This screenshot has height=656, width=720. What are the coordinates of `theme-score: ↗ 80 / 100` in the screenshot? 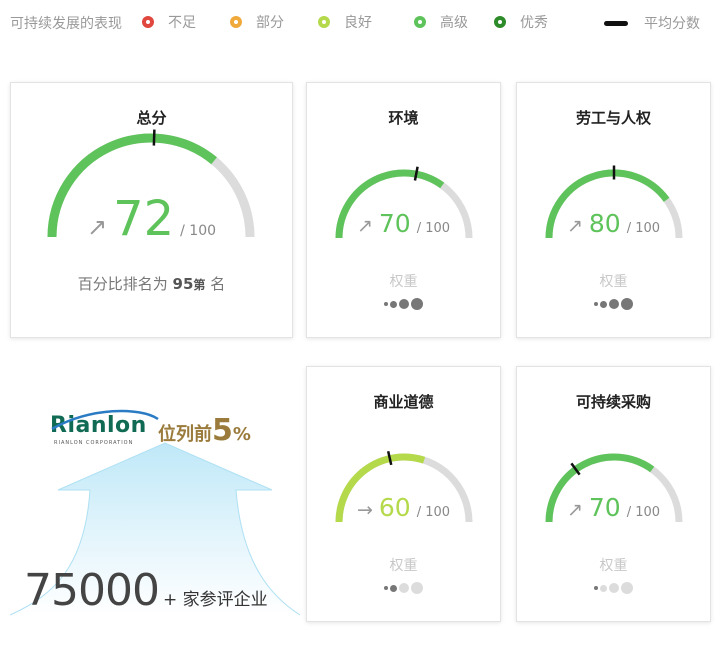 It's located at (613, 224).